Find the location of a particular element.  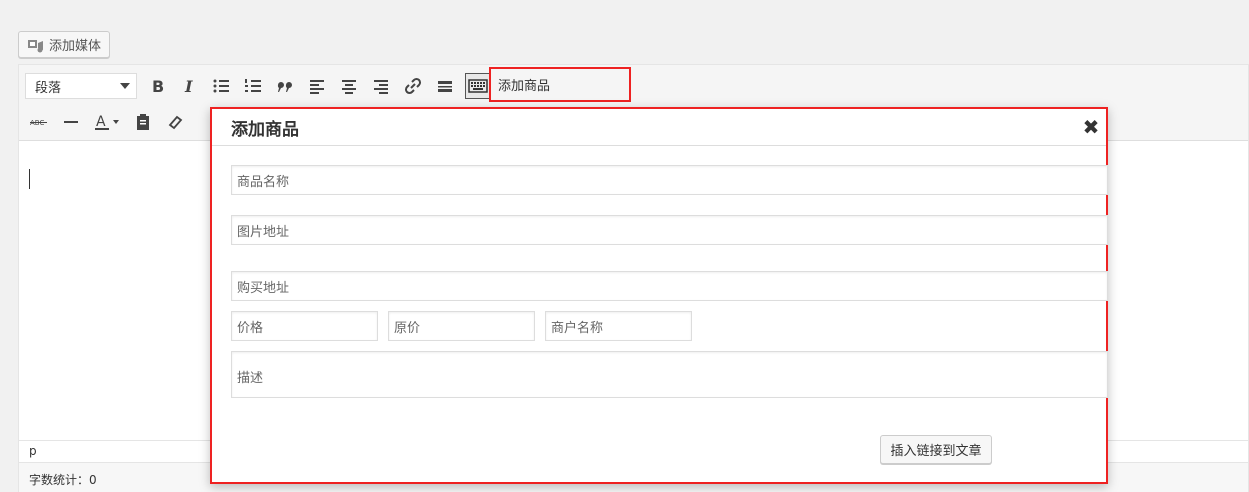

align-left-button is located at coordinates (317, 86).